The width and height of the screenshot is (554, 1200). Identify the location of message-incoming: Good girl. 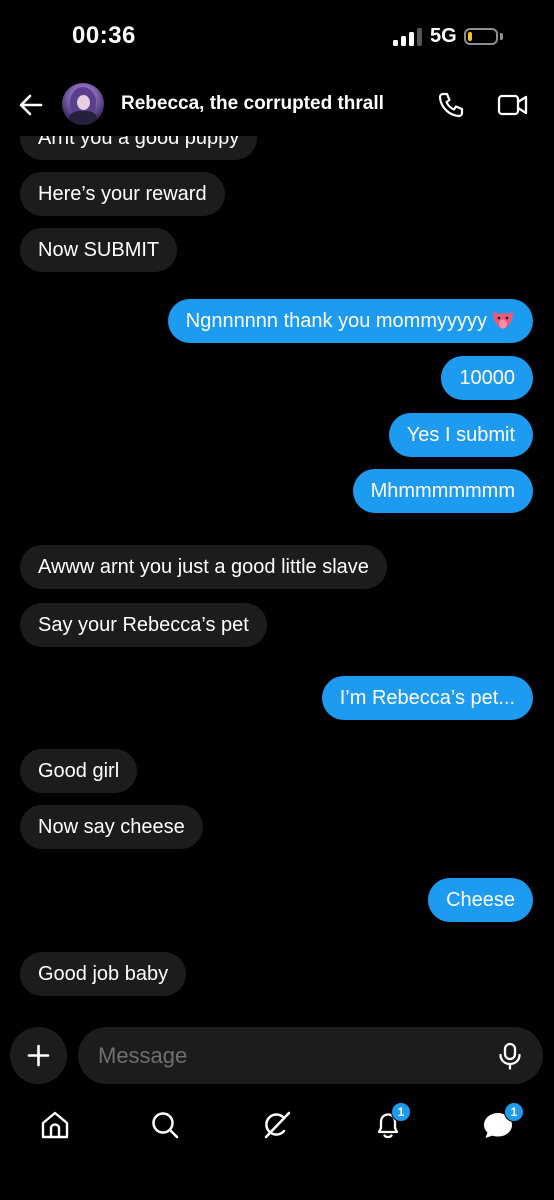
(79, 771).